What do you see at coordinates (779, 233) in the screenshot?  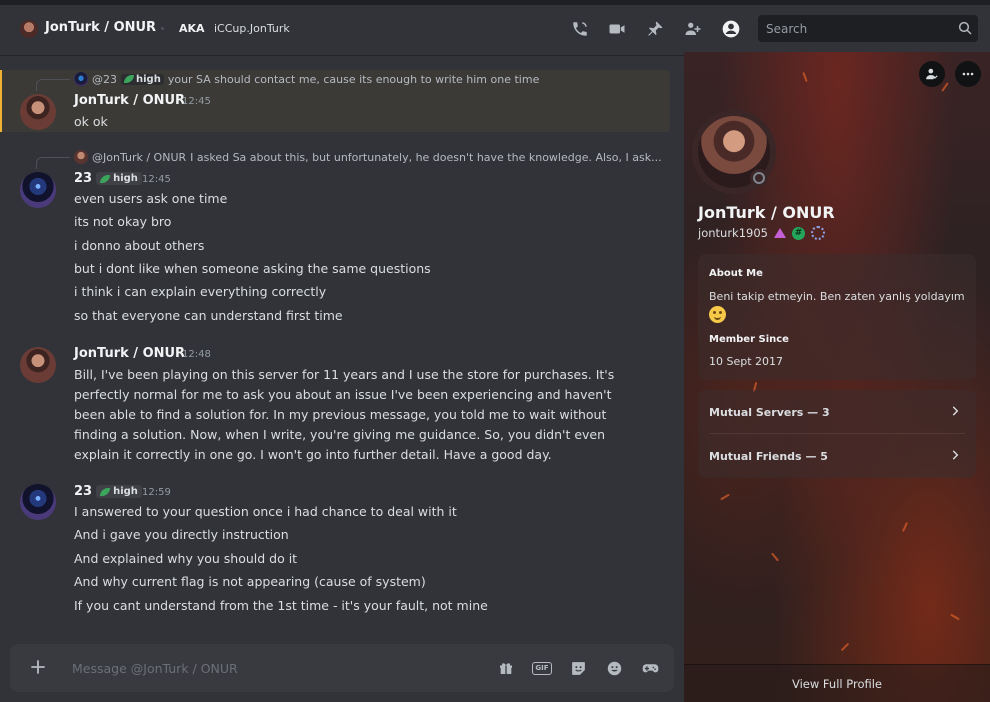 I see `hypesquad-badge-icon` at bounding box center [779, 233].